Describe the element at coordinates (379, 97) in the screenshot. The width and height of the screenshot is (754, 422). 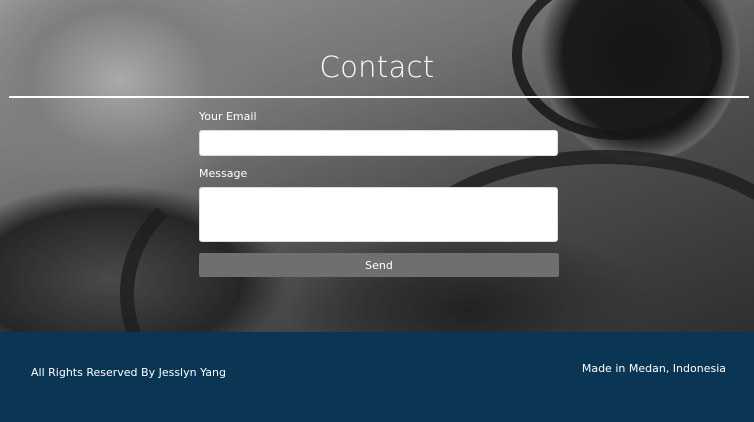
I see `title-divider` at that location.